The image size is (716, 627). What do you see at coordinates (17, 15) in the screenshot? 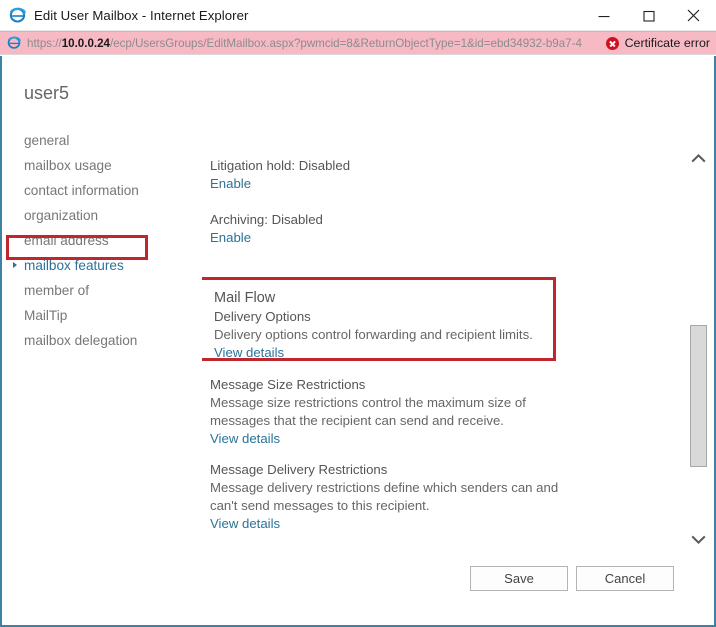
I see `internet-explorer-icon` at bounding box center [17, 15].